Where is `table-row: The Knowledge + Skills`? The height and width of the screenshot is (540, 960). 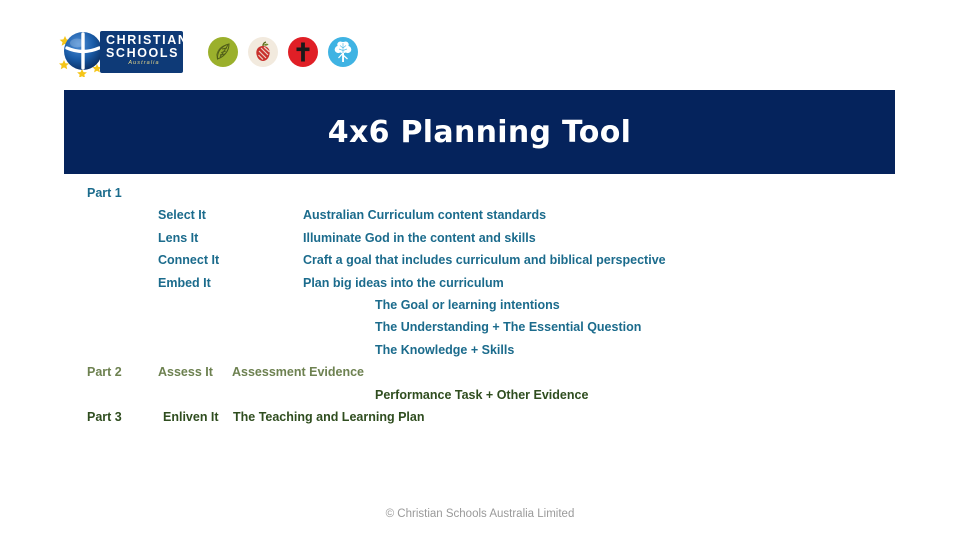
table-row: The Knowledge + Skills is located at coordinates (480, 354).